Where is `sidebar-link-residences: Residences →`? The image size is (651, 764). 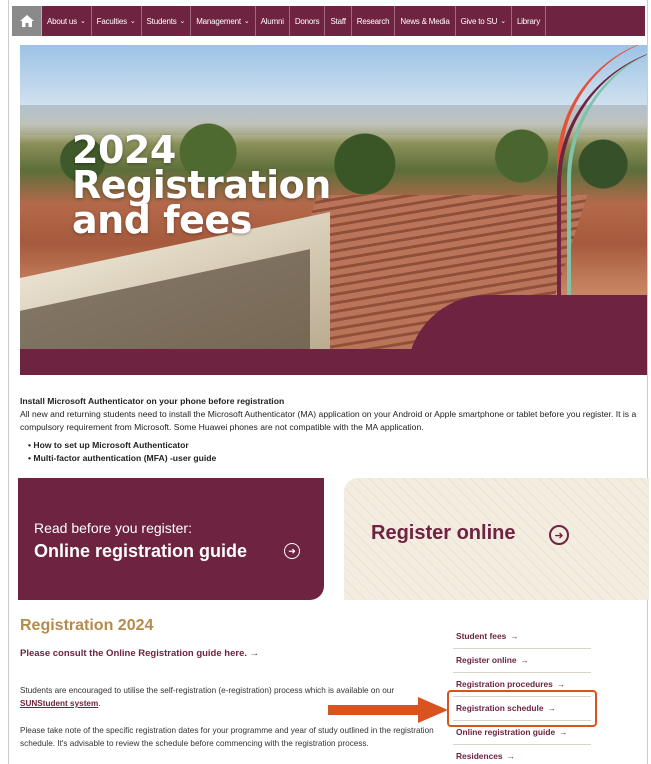
sidebar-link-residences: Residences → is located at coordinates (522, 754).